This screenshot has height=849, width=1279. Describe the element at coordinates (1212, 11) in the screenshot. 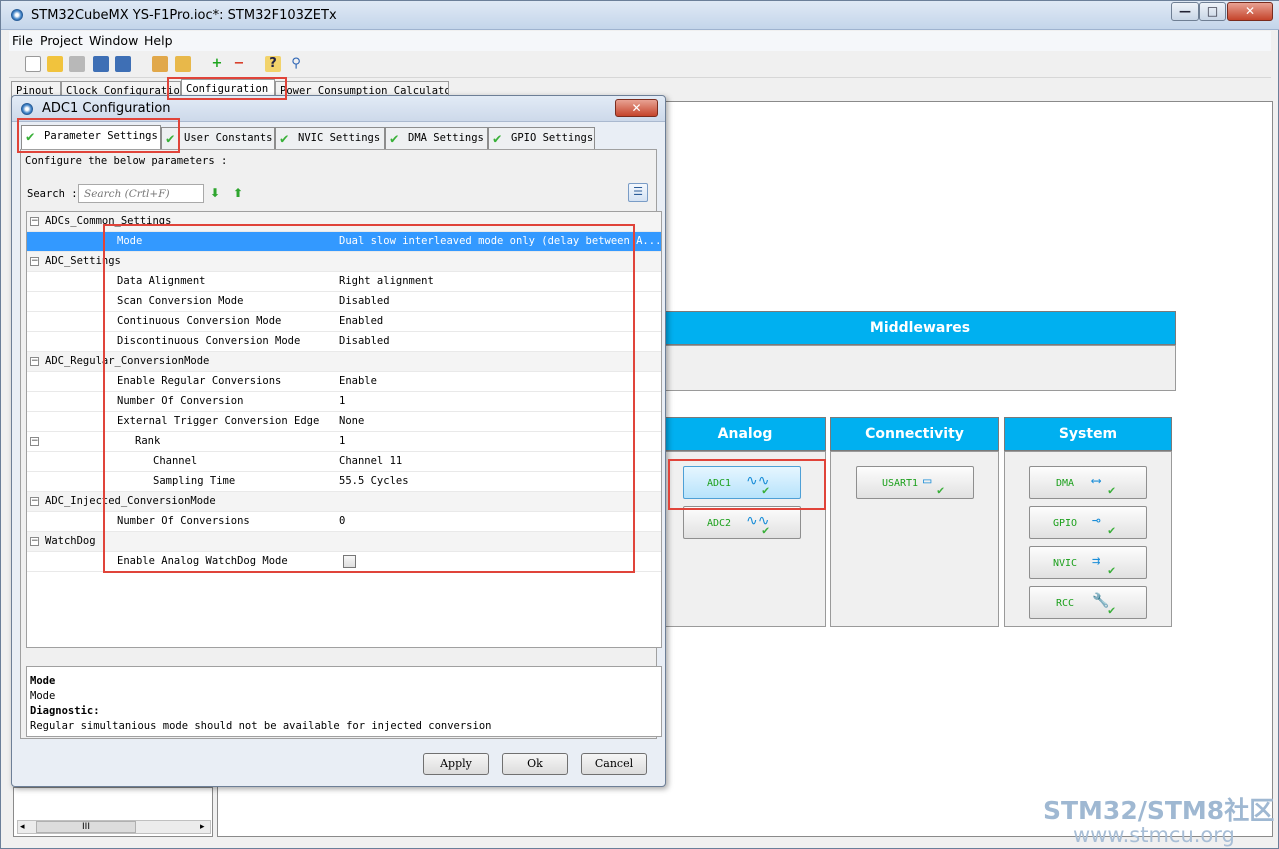

I see `maximize-button: □` at that location.